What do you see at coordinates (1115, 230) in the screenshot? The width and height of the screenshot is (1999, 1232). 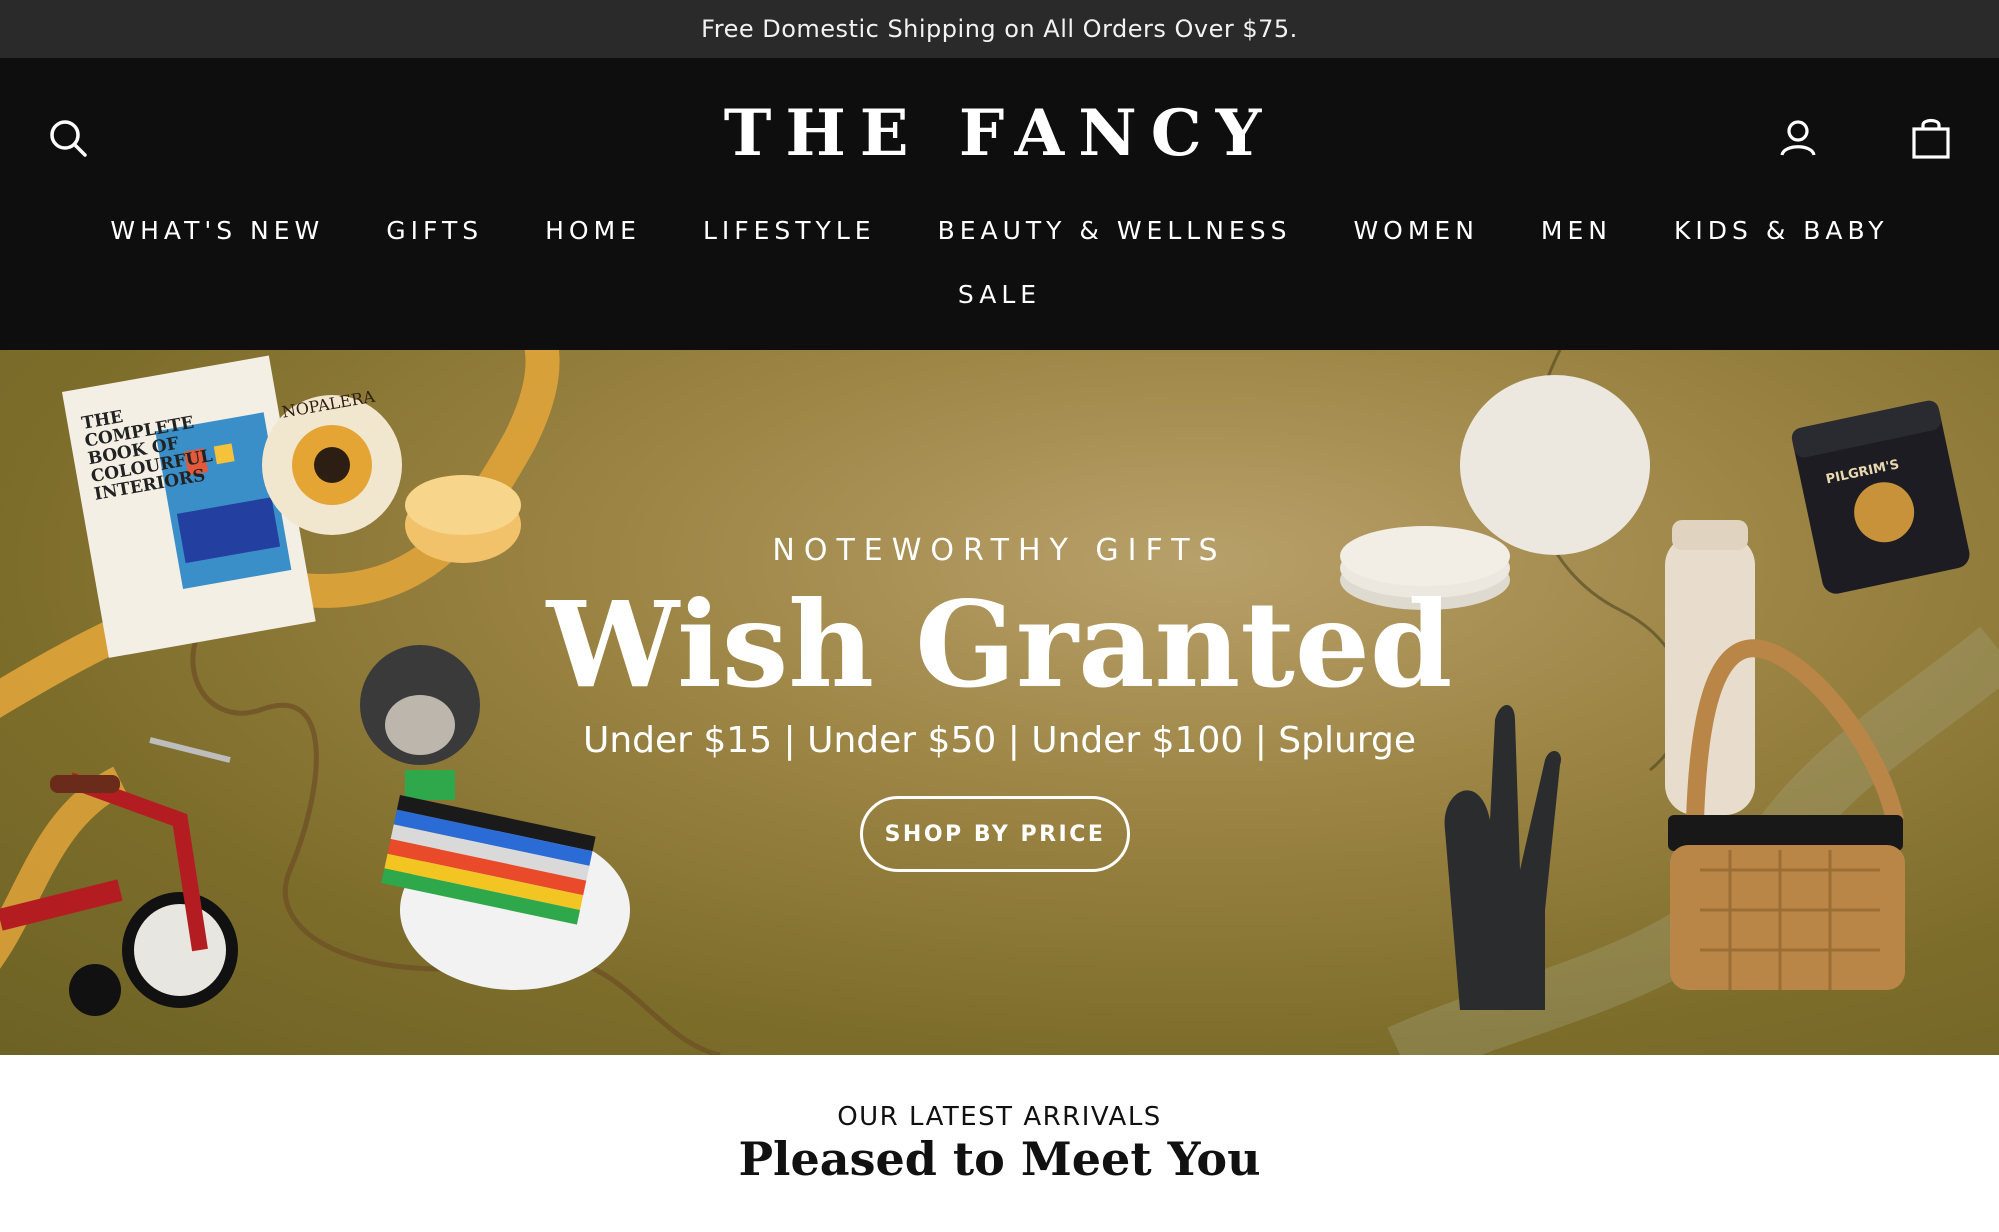 I see `nav-item-beauty-wellness: BEAUTY & WELLNESS` at bounding box center [1115, 230].